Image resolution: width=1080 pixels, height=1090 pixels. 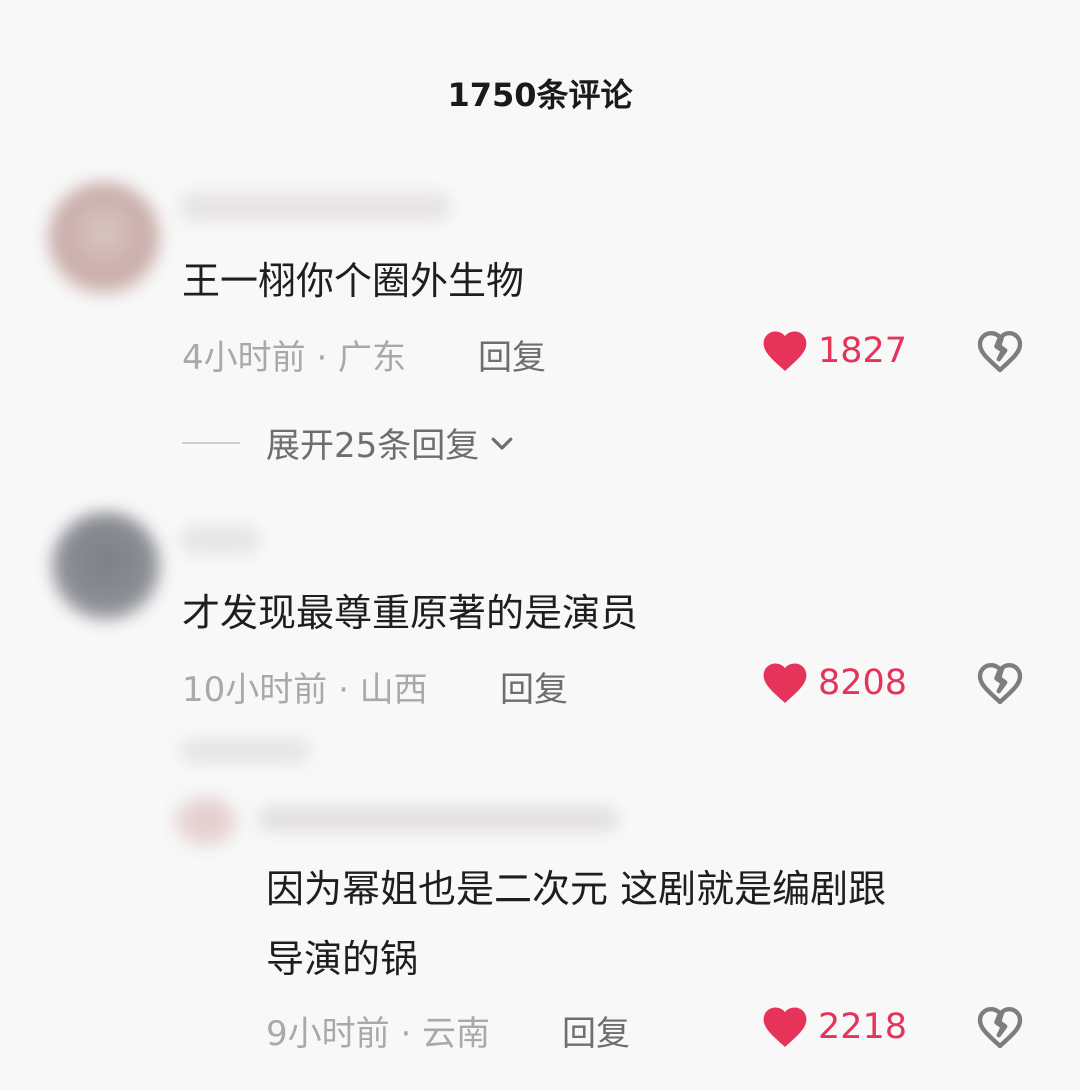 What do you see at coordinates (373, 446) in the screenshot?
I see `expand-replies-label: 展开25条回复` at bounding box center [373, 446].